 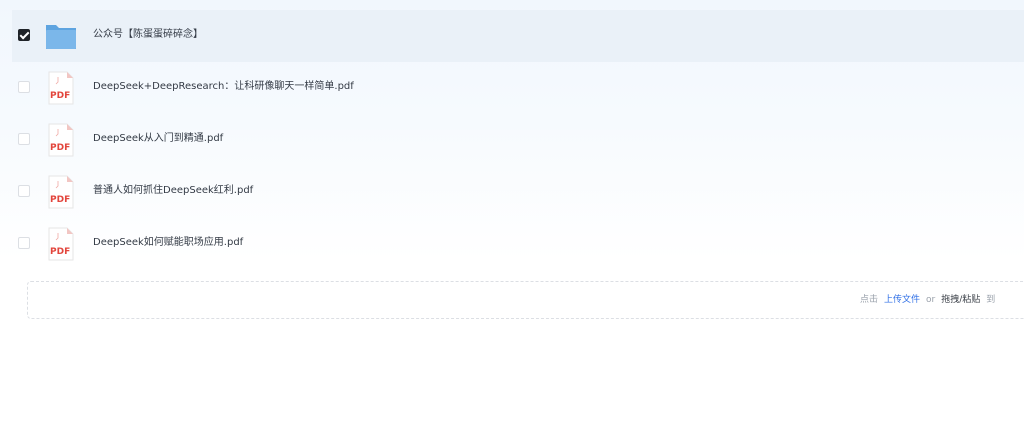 I want to click on upload-hint: 点击 上传文件 or 拖拽/粘贴到, so click(x=927, y=300).